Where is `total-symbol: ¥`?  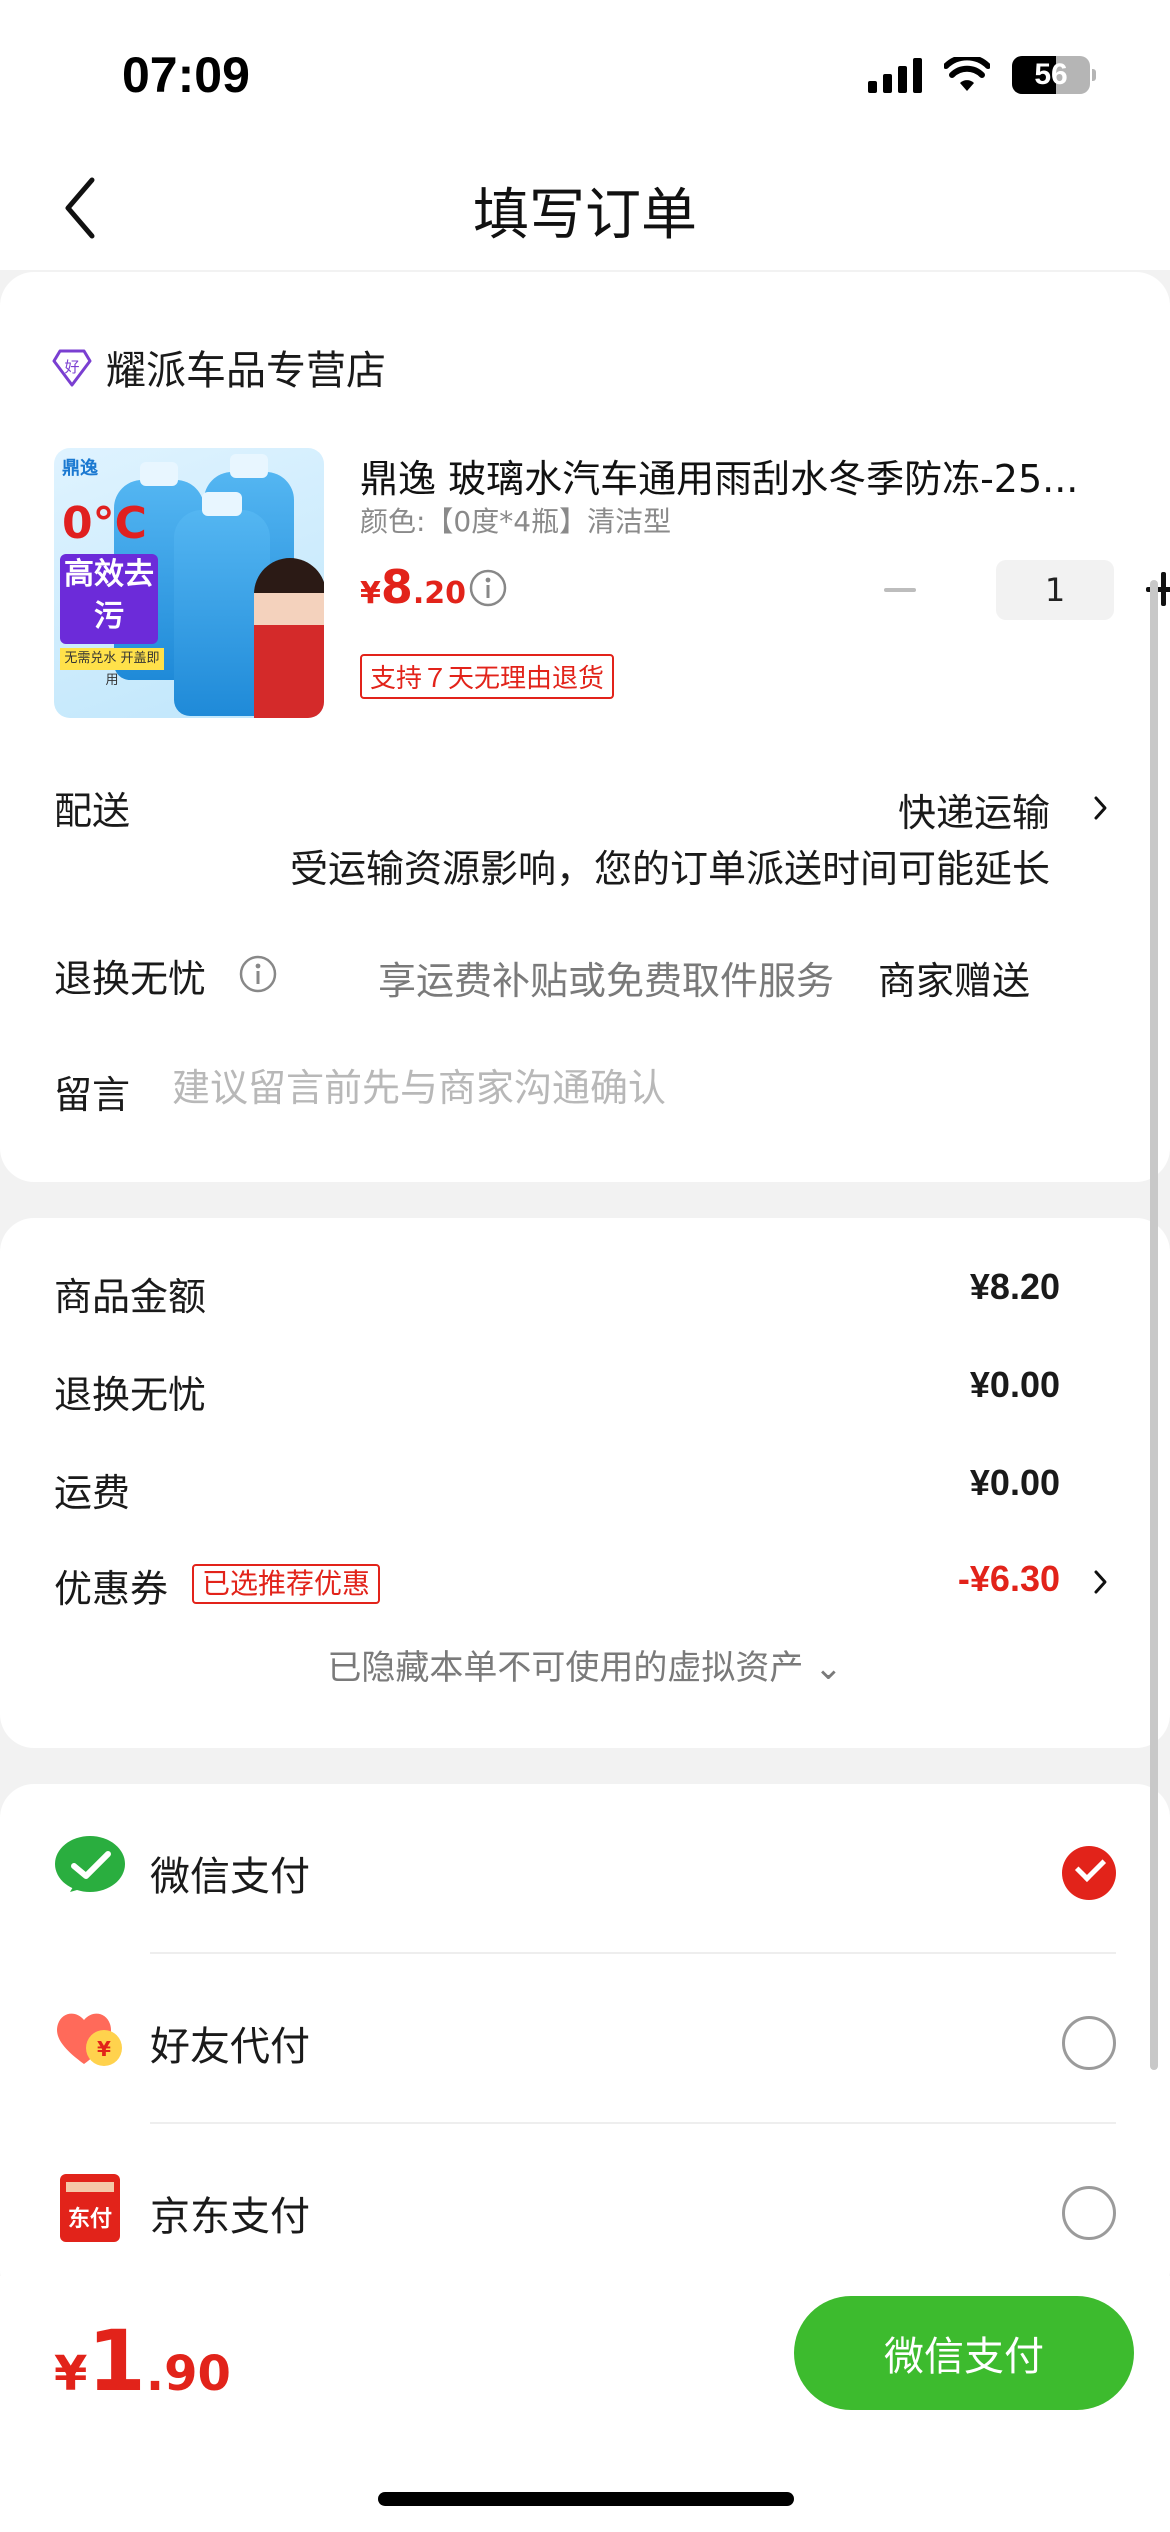
total-symbol: ¥ is located at coordinates (71, 2374).